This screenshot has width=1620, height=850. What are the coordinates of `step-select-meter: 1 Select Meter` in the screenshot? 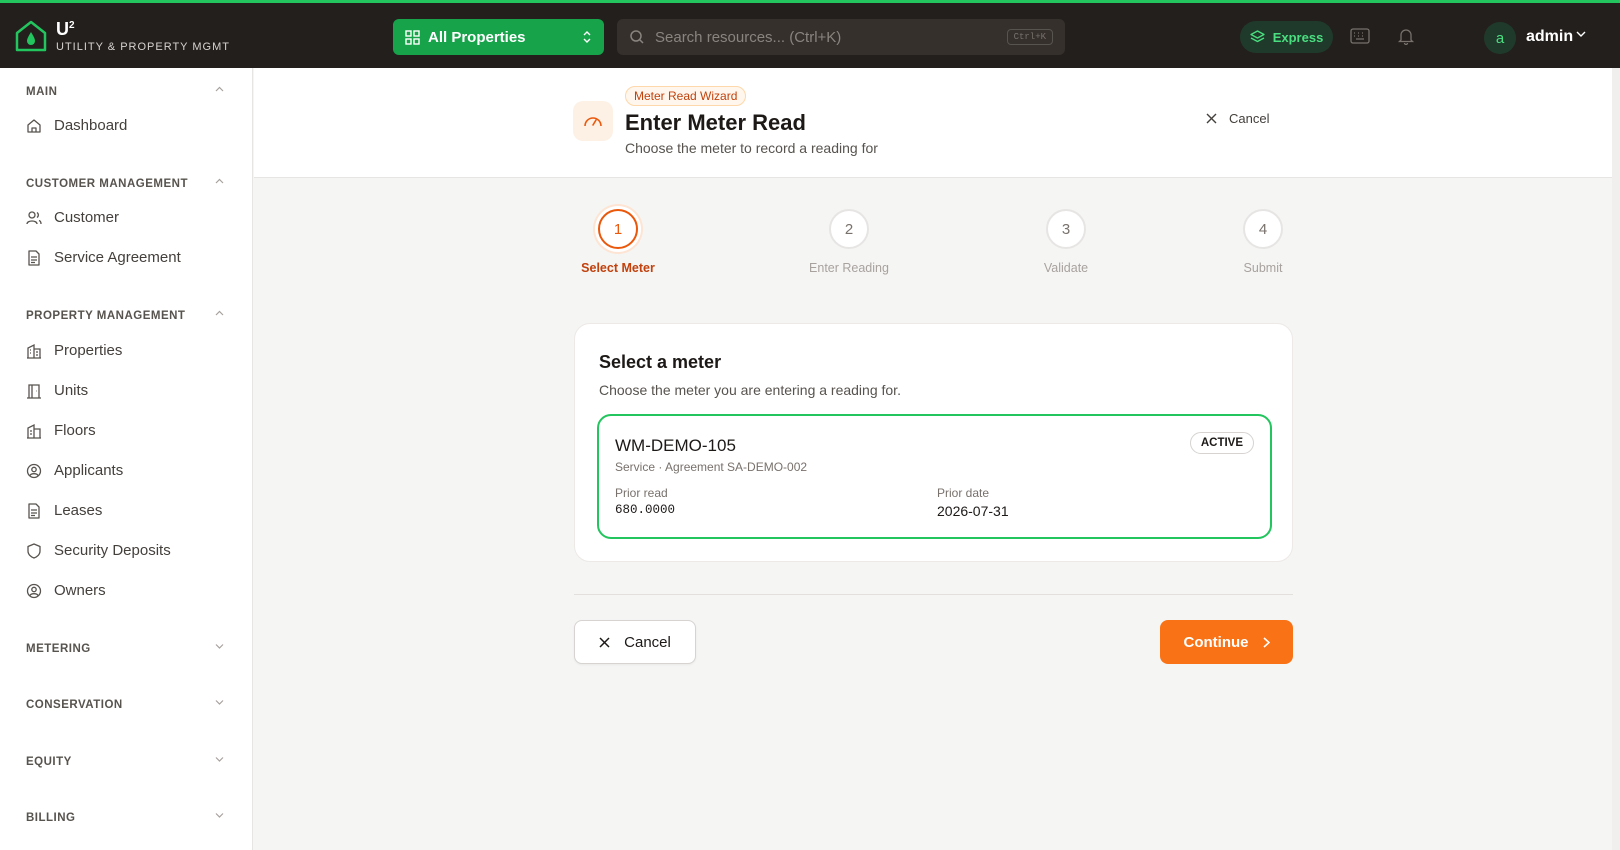 It's located at (618, 242).